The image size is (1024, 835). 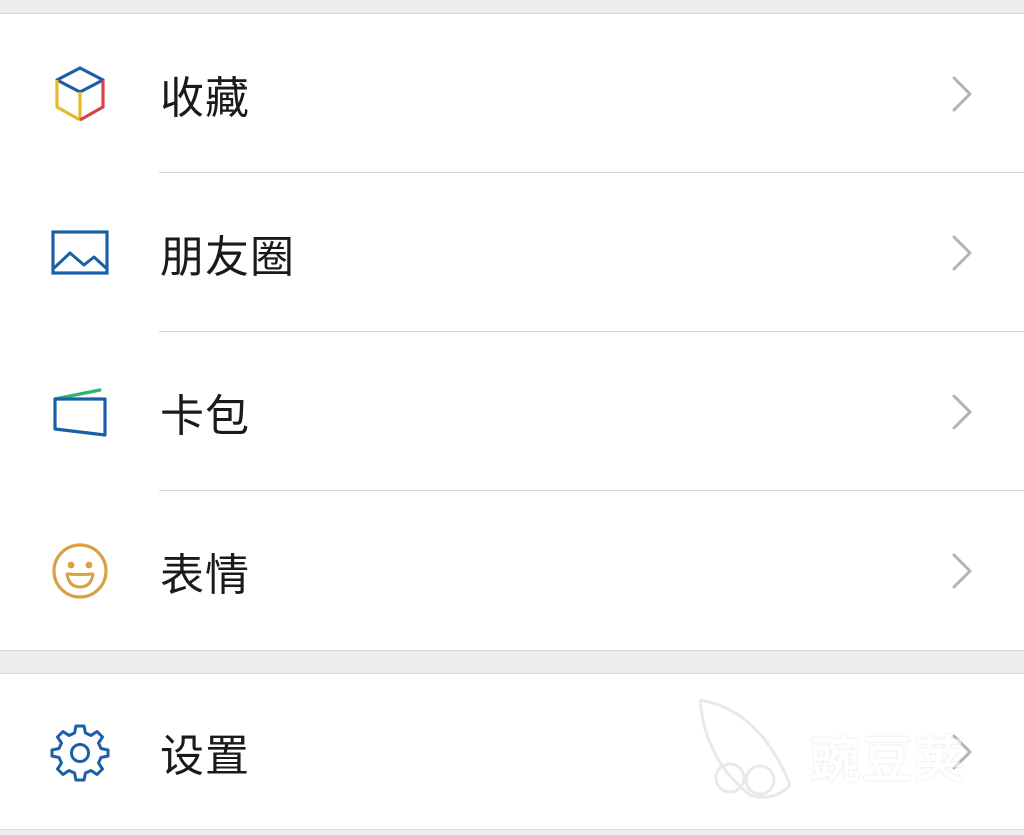 I want to click on menu-item-label: 收藏, so click(x=205, y=98).